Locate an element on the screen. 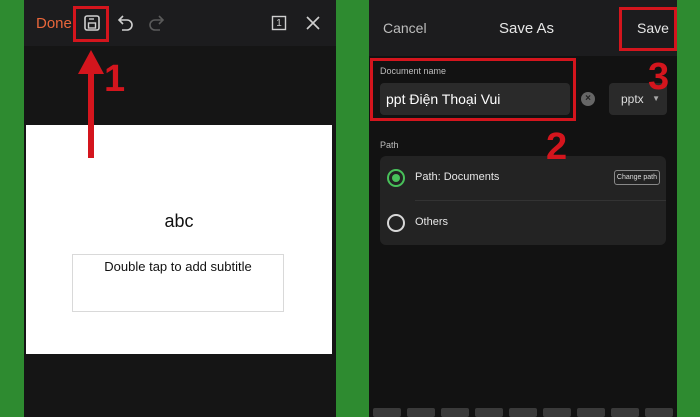  file-extension-value: pptx is located at coordinates (632, 99).